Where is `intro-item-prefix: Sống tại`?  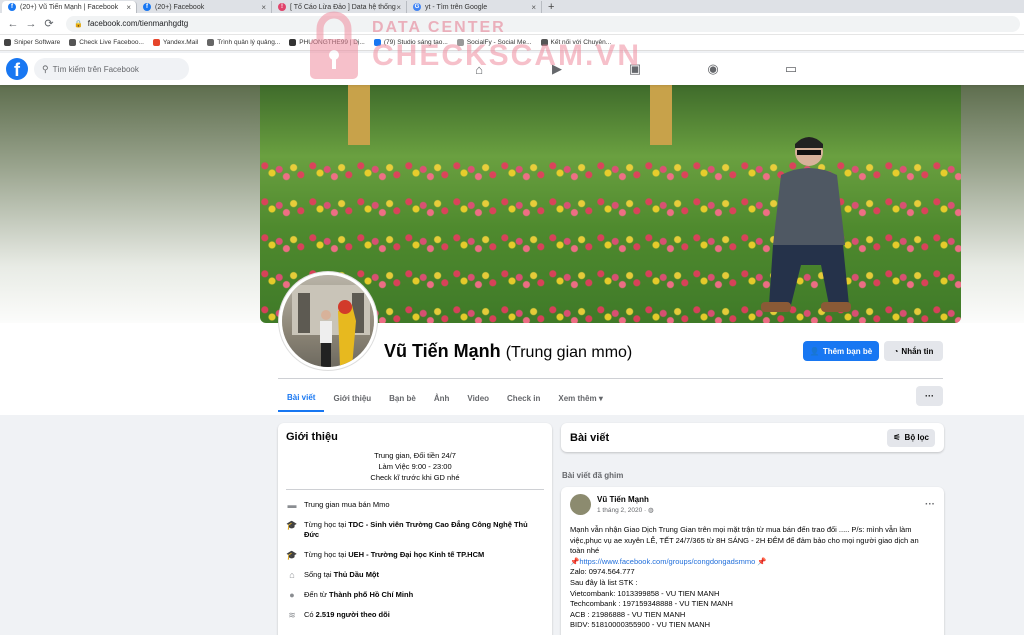
intro-item-prefix: Sống tại is located at coordinates (319, 574).